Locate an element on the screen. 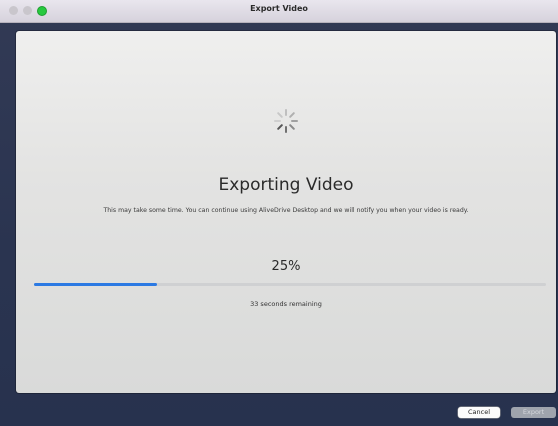 The height and width of the screenshot is (426, 558). window-title: Export Video is located at coordinates (279, 8).